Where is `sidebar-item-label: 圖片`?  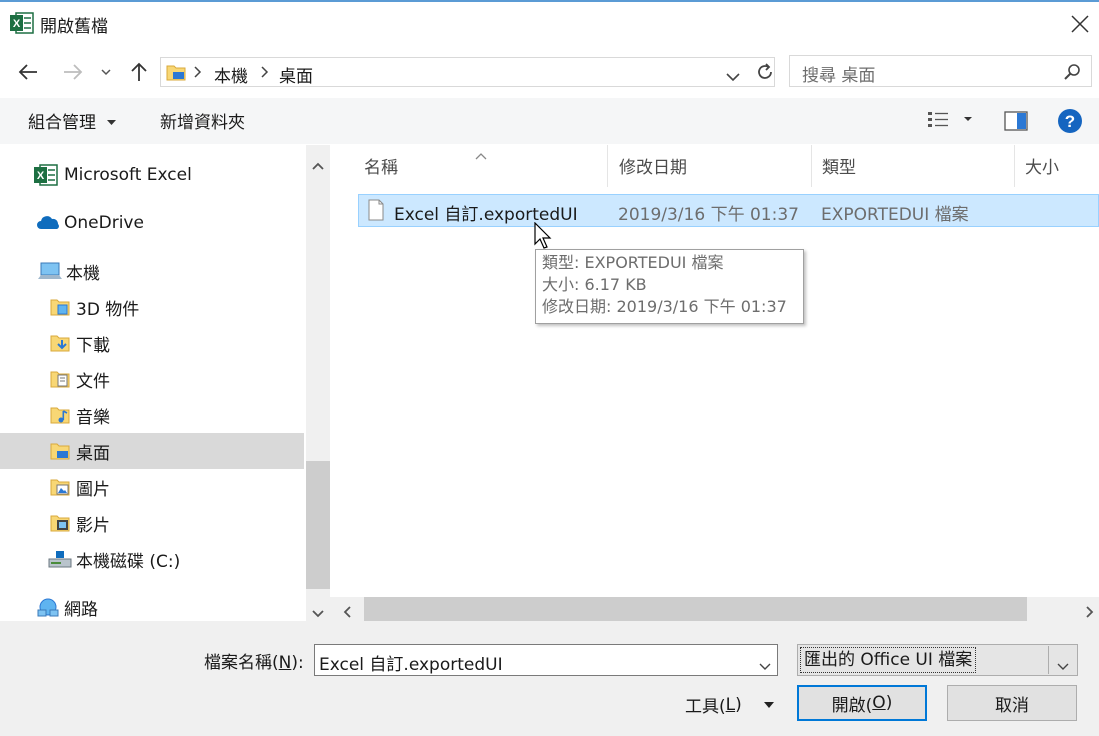
sidebar-item-label: 圖片 is located at coordinates (93, 489).